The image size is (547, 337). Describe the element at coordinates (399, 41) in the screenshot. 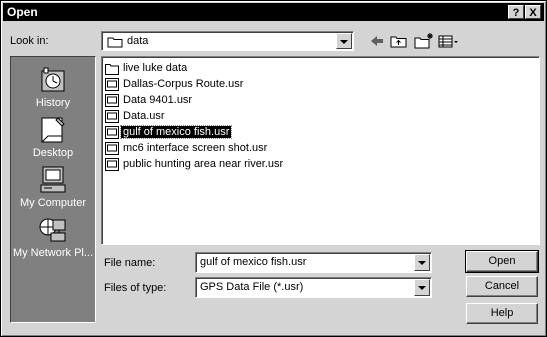

I see `up-folder-icon` at that location.